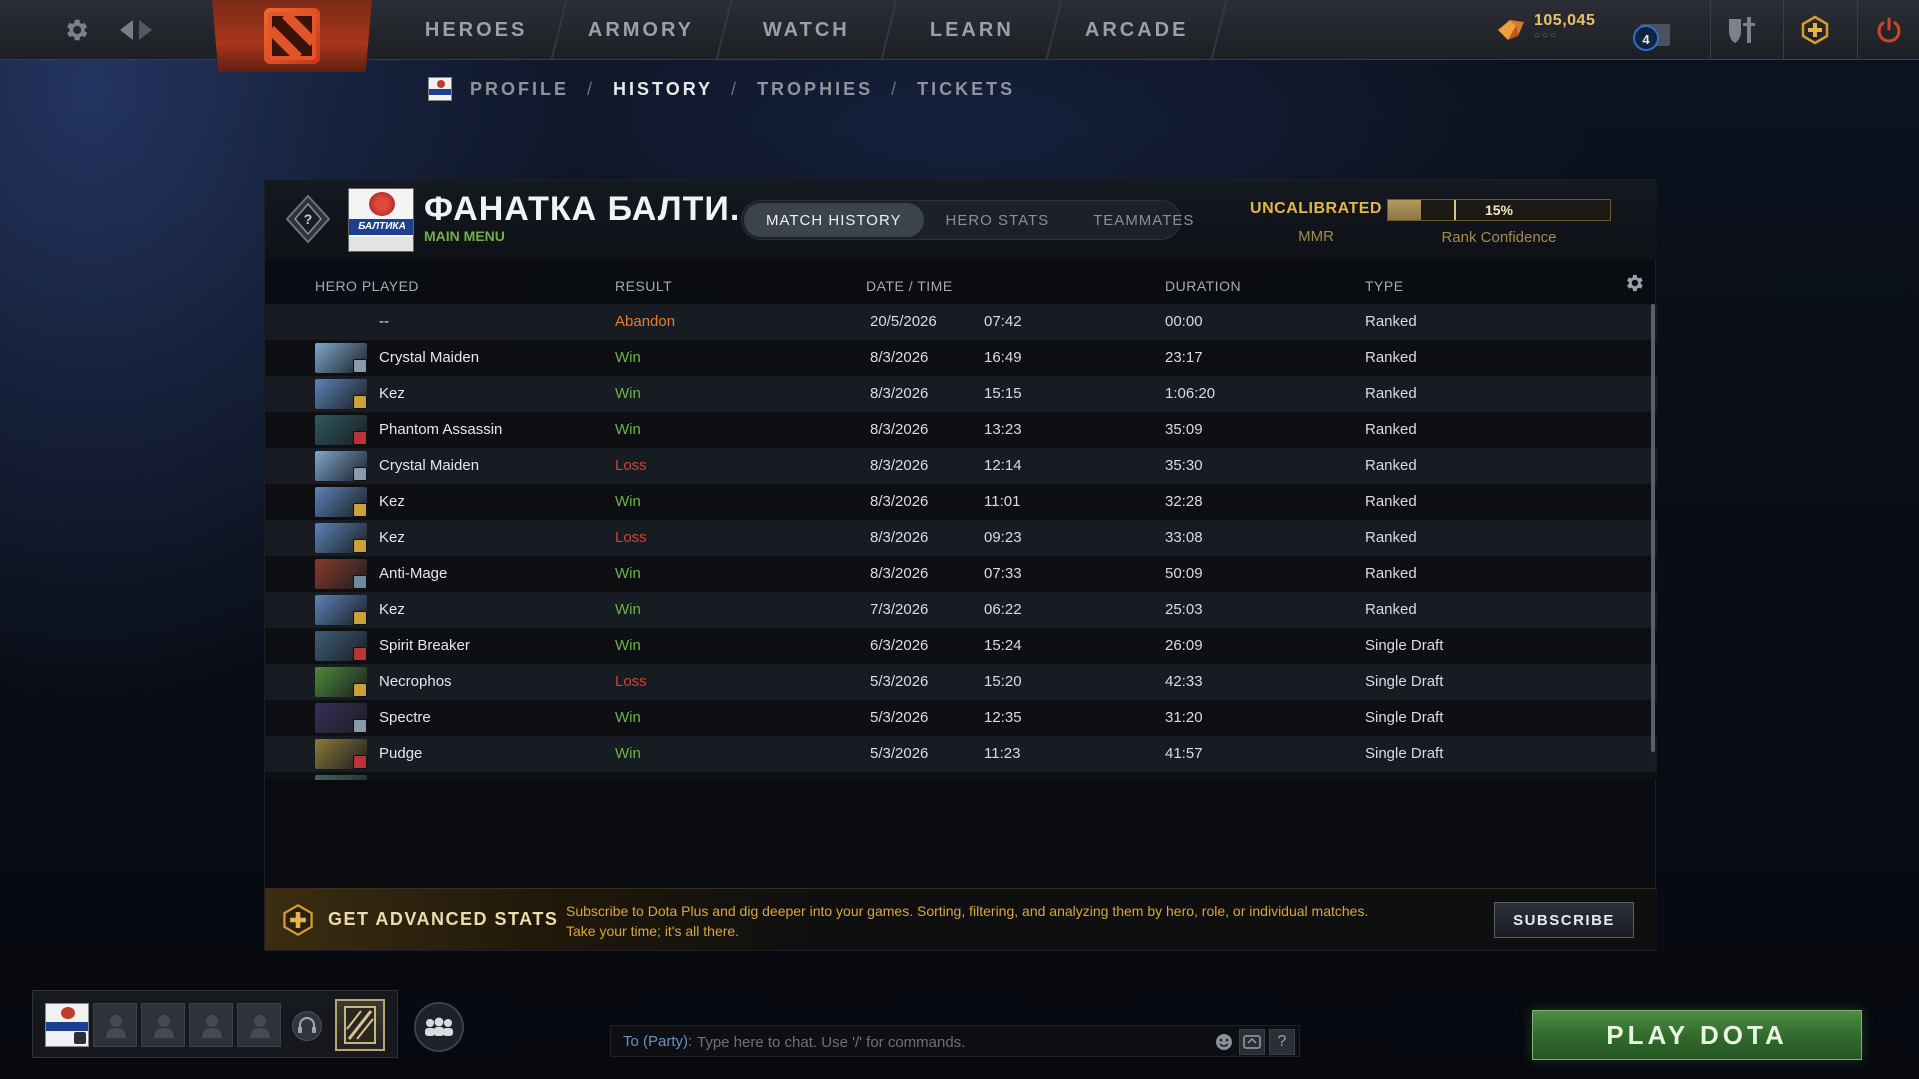 This screenshot has width=1919, height=1079. Describe the element at coordinates (415, 681) in the screenshot. I see `hero-name: Necrophos` at that location.